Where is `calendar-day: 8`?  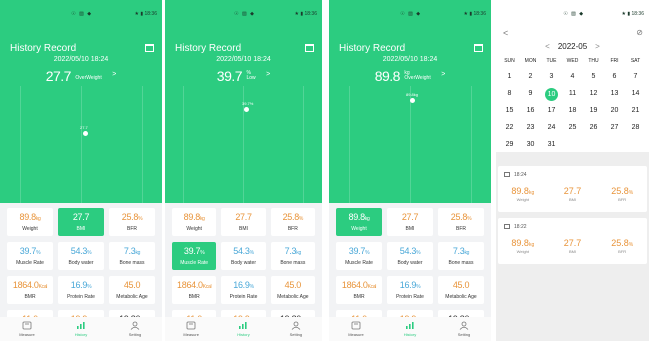
calendar-day: 8 is located at coordinates (509, 94).